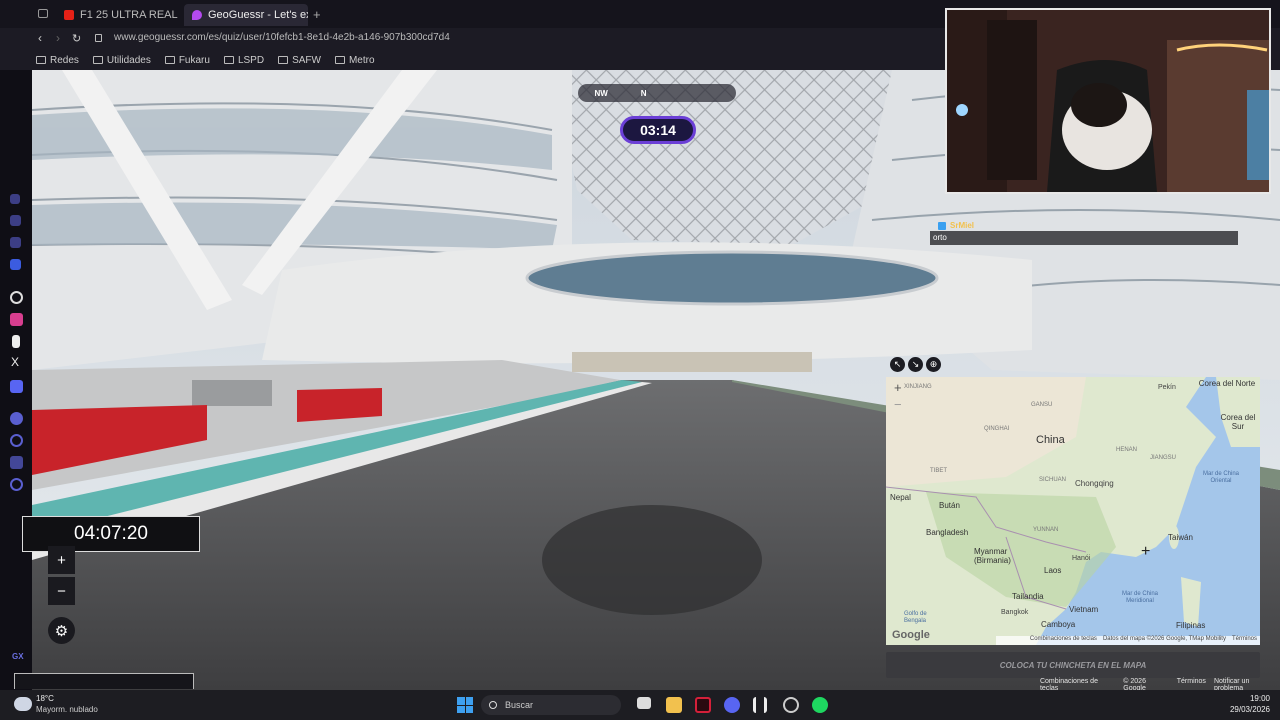 The height and width of the screenshot is (720, 1280). Describe the element at coordinates (129, 15) in the screenshot. I see `tab-title: F1 25 ULTRA REALISTIC C` at that location.